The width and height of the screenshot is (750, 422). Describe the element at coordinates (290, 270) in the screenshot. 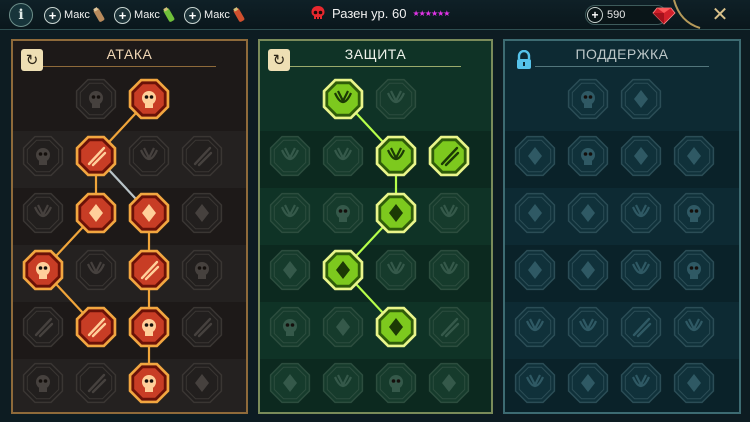

I see `guard-icon` at that location.